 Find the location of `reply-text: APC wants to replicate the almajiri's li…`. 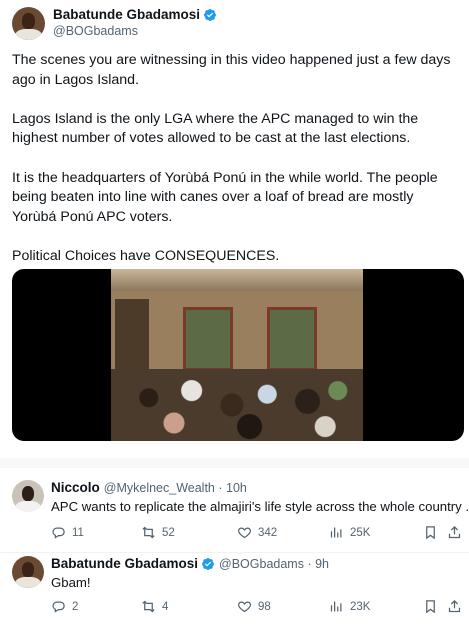

reply-text: APC wants to replicate the almajiri's li… is located at coordinates (260, 506).